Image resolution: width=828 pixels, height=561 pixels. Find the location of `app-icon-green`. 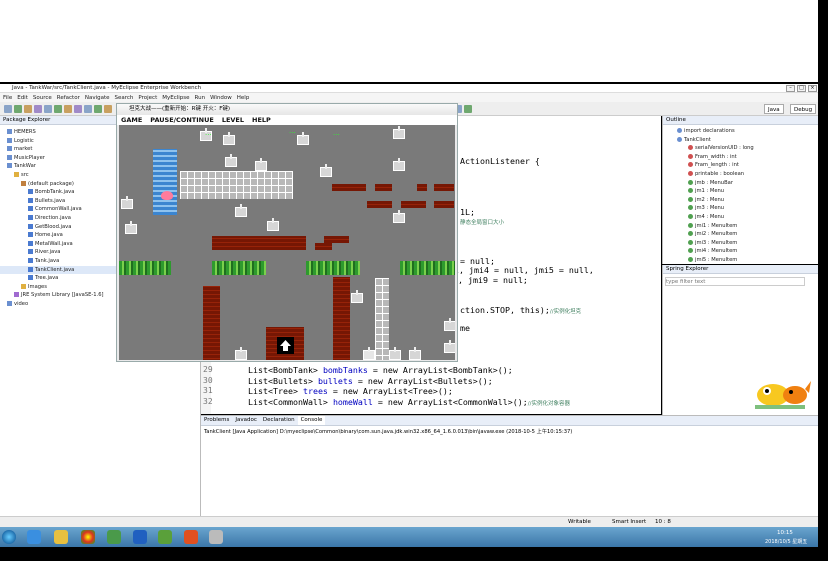

app-icon-green is located at coordinates (114, 537).